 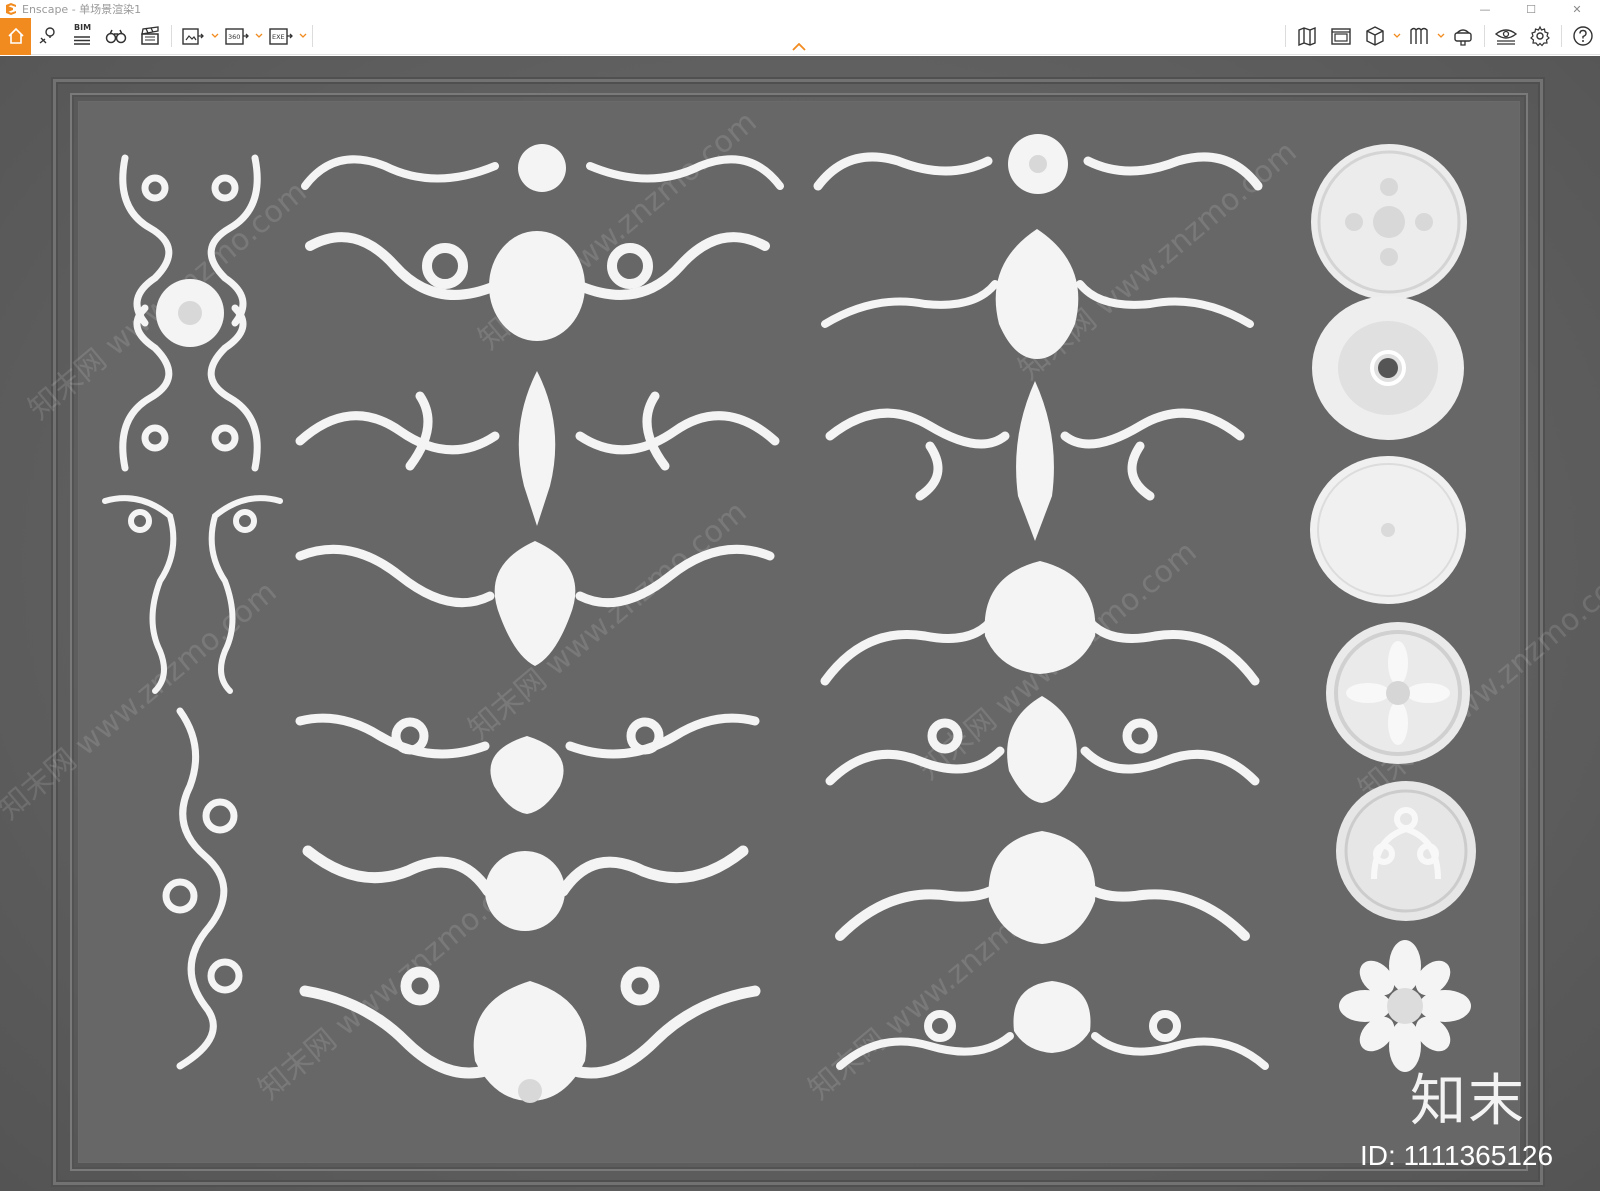 What do you see at coordinates (190, 313) in the screenshot?
I see `ornament-vertical-panel` at bounding box center [190, 313].